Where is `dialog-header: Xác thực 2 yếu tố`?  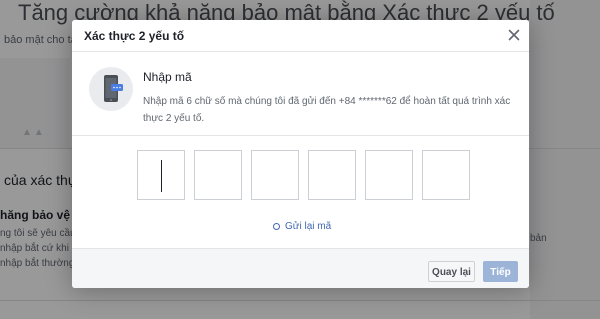
dialog-header: Xác thực 2 yếu tố is located at coordinates (300, 36).